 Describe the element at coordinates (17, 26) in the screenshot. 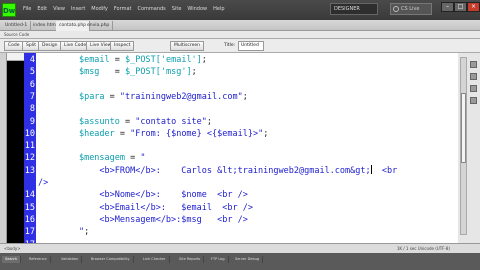

I see `tab-untitled: Untitled-1` at that location.